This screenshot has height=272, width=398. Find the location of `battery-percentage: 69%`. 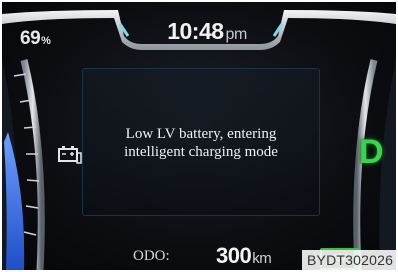

battery-percentage: 69% is located at coordinates (35, 39).